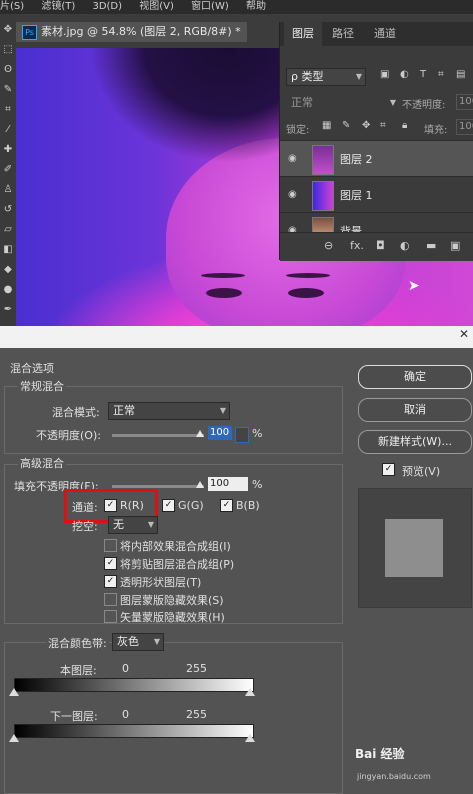 The width and height of the screenshot is (473, 794). What do you see at coordinates (107, 7) in the screenshot?
I see `menu-item: 3D(D)` at bounding box center [107, 7].